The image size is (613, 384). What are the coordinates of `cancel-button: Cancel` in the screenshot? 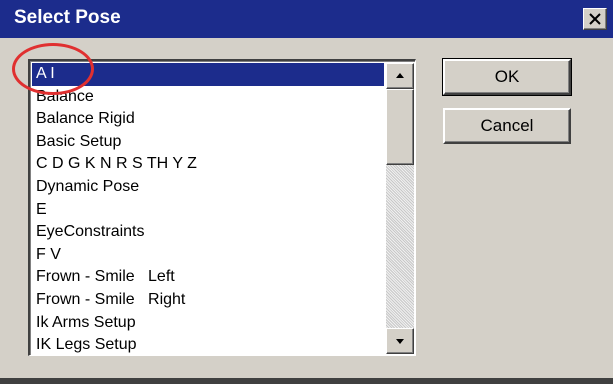 It's located at (507, 126).